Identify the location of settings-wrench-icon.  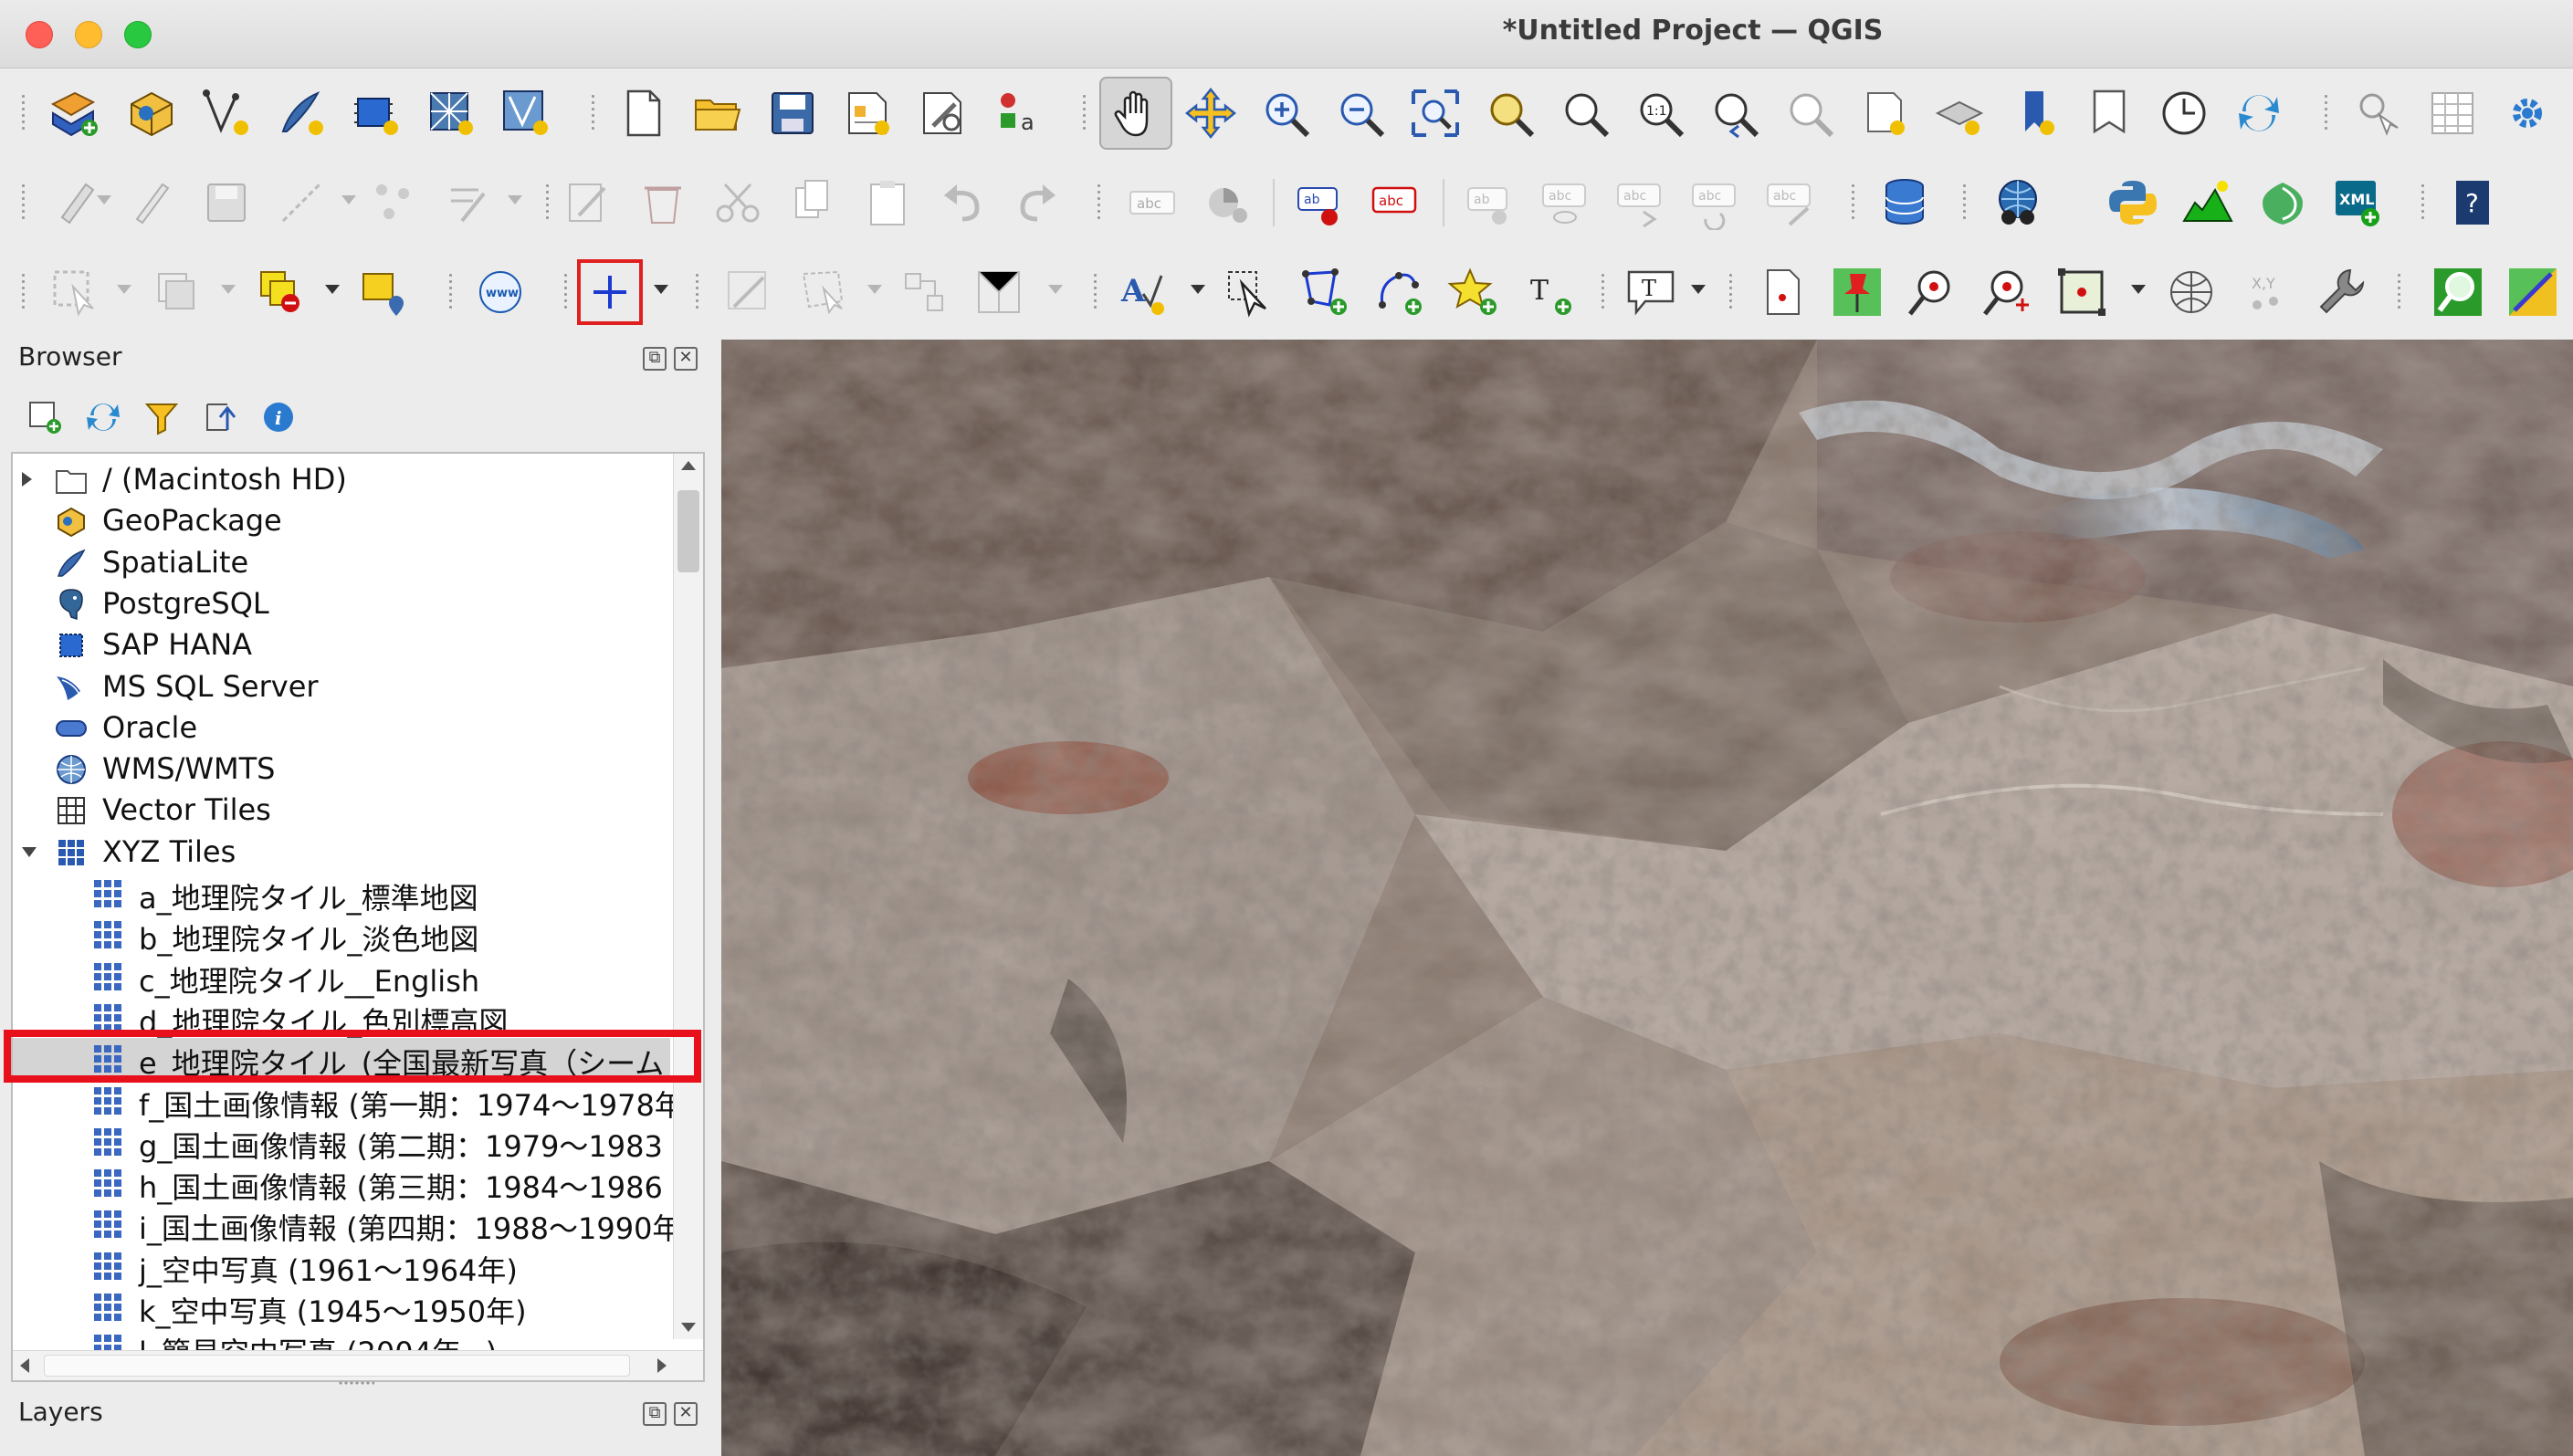
(2341, 292).